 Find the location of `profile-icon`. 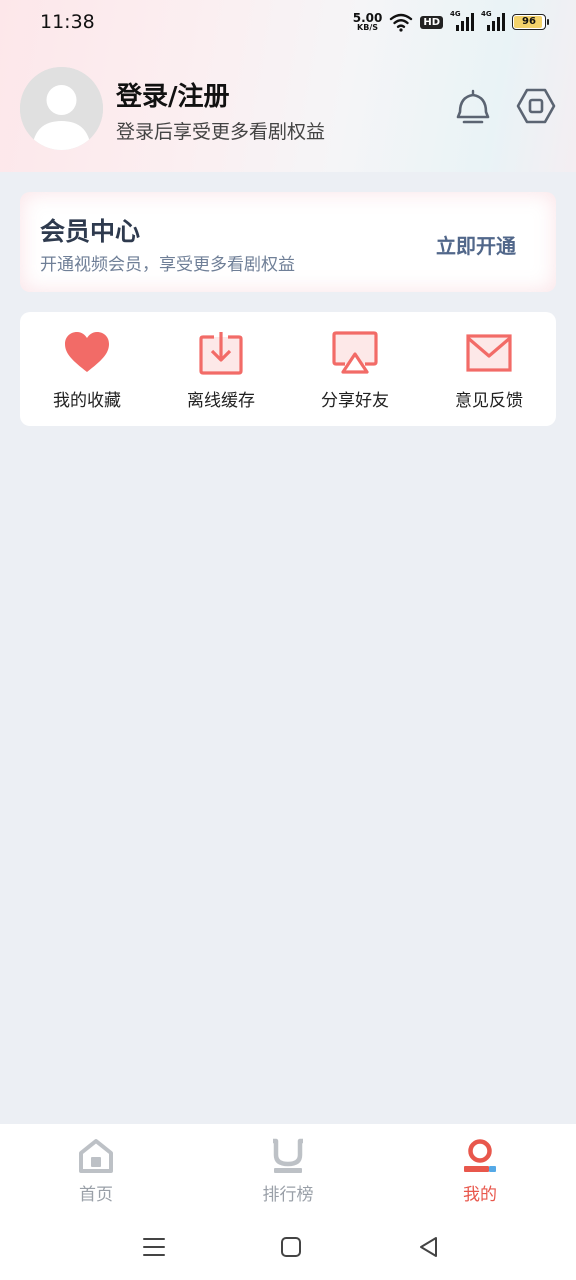

profile-icon is located at coordinates (480, 1155).